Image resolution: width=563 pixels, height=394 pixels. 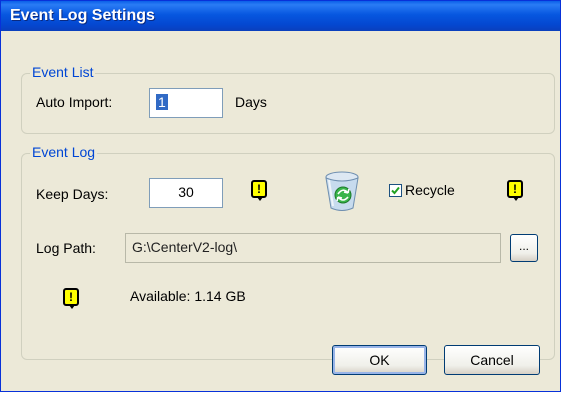 I want to click on log-path-value: G:\CenterV2-log\, so click(x=185, y=247).